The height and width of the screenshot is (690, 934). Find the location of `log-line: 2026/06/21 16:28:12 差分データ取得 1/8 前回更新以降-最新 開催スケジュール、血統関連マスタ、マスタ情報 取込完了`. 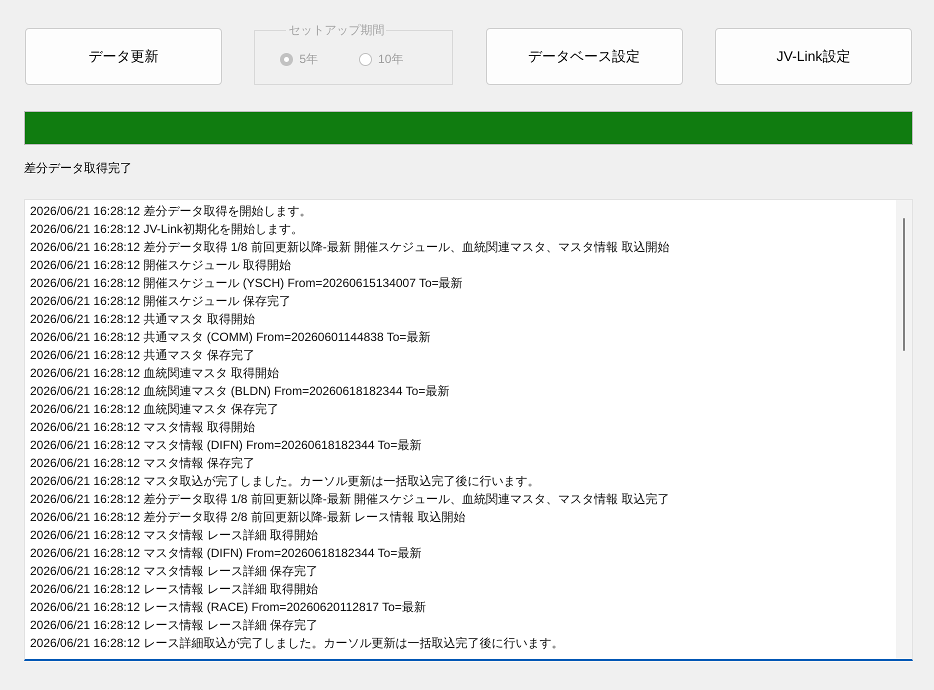

log-line: 2026/06/21 16:28:12 差分データ取得 1/8 前回更新以降-最新 開催スケジュール、血統関連マスタ、マスタ情報 取込完了 is located at coordinates (350, 499).